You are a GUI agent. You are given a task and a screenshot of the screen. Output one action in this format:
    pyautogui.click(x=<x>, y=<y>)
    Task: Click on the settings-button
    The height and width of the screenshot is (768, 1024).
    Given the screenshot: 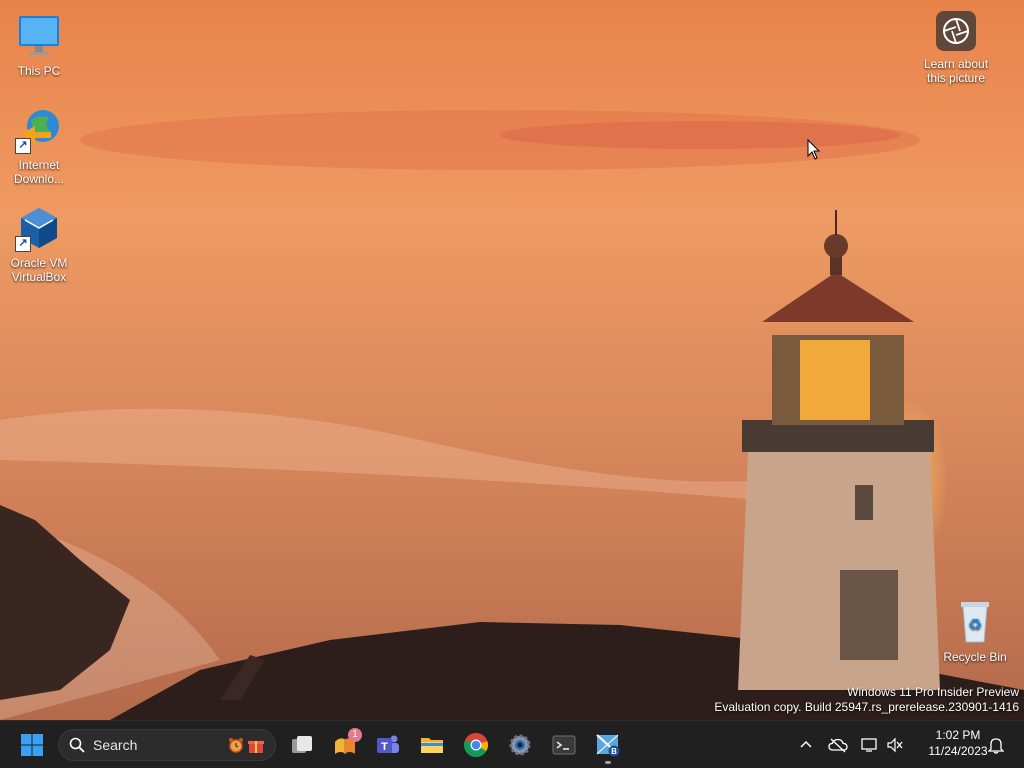 What is the action you would take?
    pyautogui.click(x=520, y=745)
    